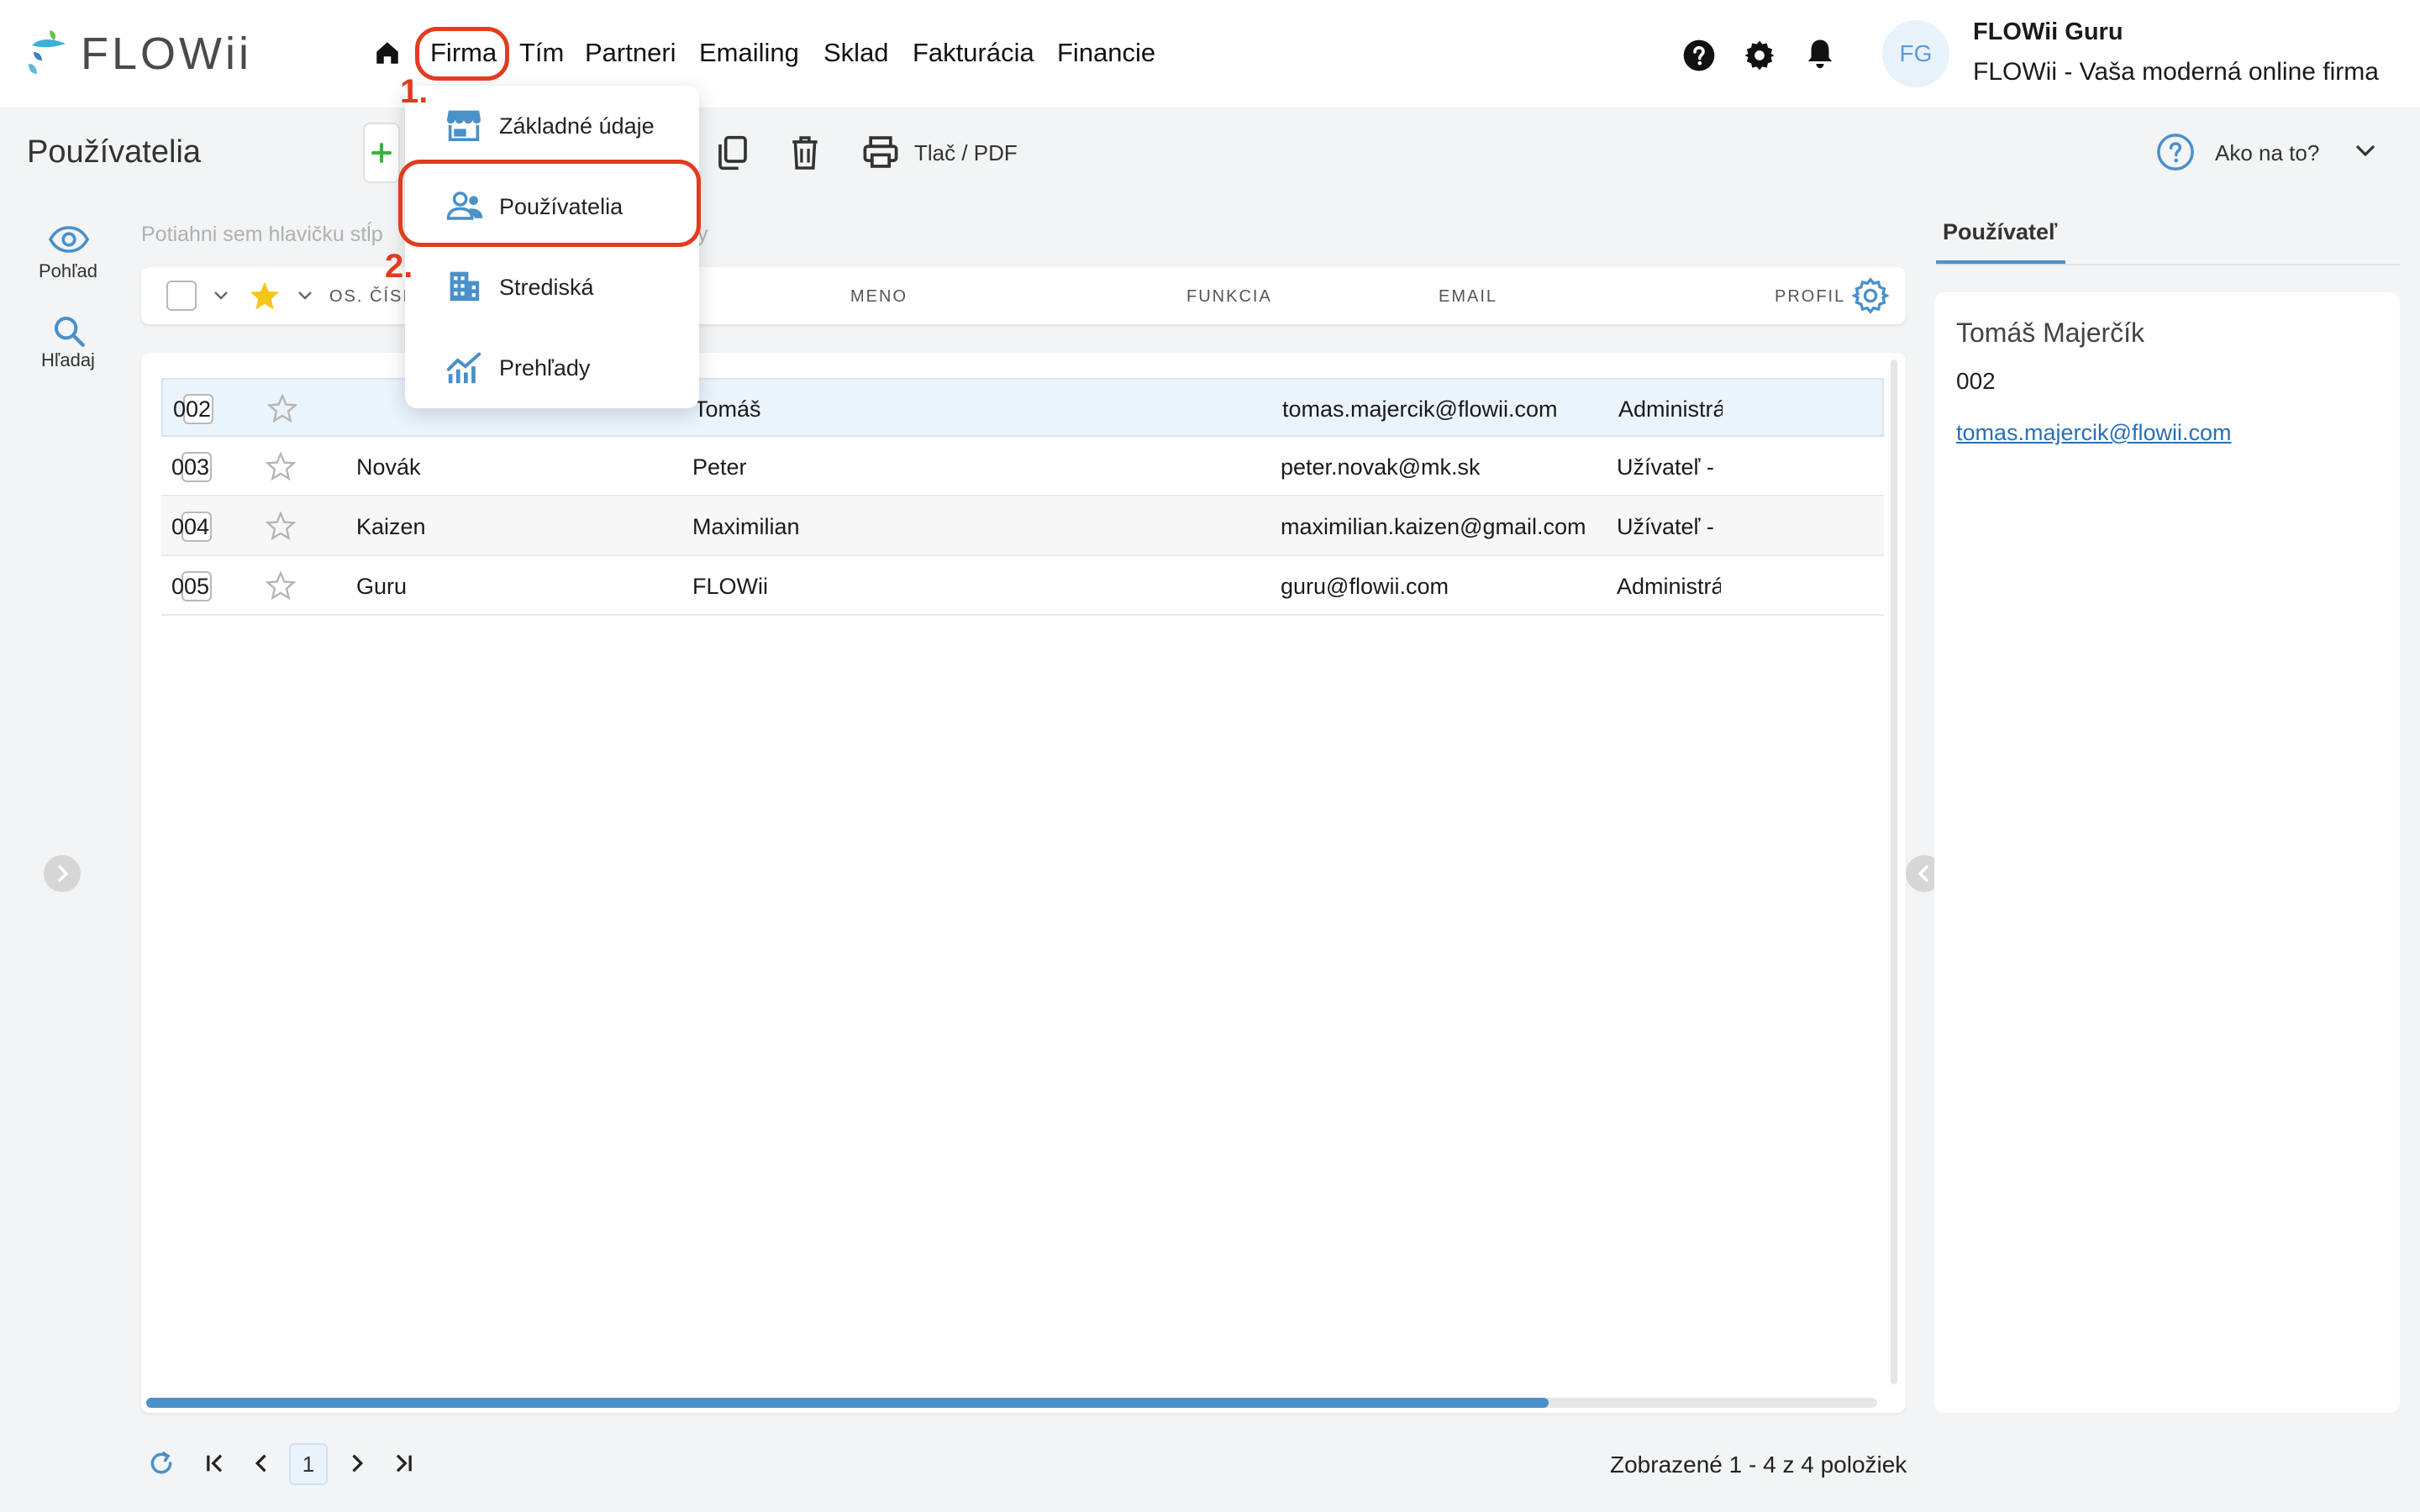  Describe the element at coordinates (2176, 72) in the screenshot. I see `user-company: FLOWii - Vaša moderná online firma` at that location.